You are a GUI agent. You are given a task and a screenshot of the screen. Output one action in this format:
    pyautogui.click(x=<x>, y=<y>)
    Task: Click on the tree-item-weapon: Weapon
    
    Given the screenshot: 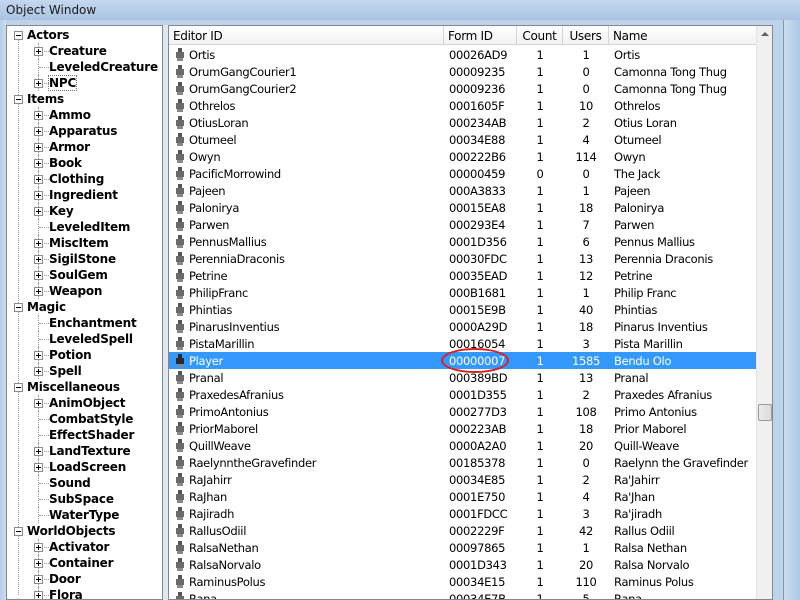 What is the action you would take?
    pyautogui.click(x=84, y=291)
    